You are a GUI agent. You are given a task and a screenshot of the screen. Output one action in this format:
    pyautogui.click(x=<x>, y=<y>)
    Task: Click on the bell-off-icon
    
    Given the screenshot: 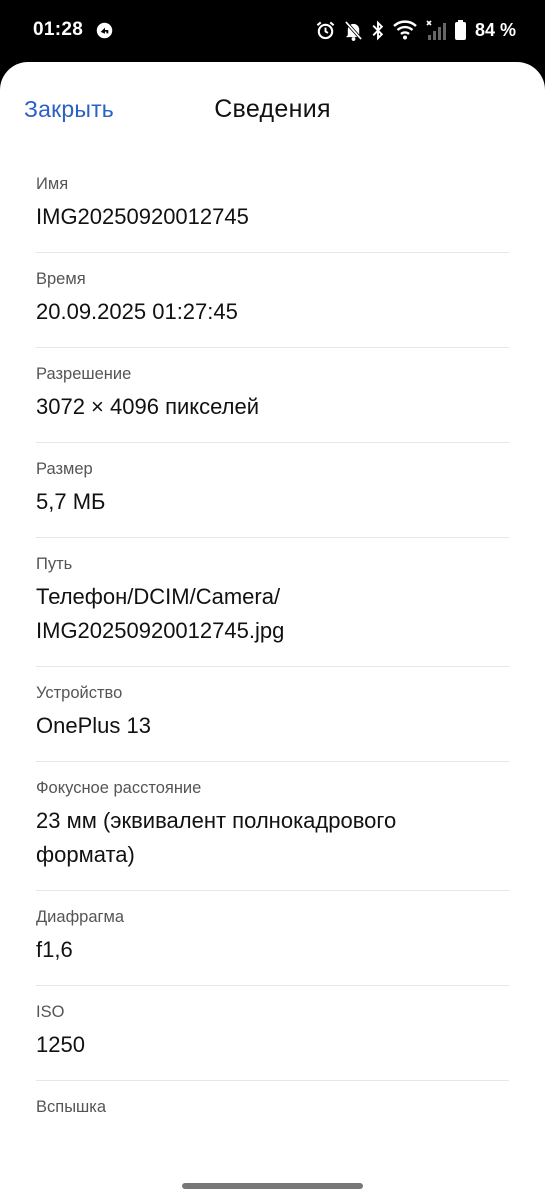 What is the action you would take?
    pyautogui.click(x=353, y=30)
    